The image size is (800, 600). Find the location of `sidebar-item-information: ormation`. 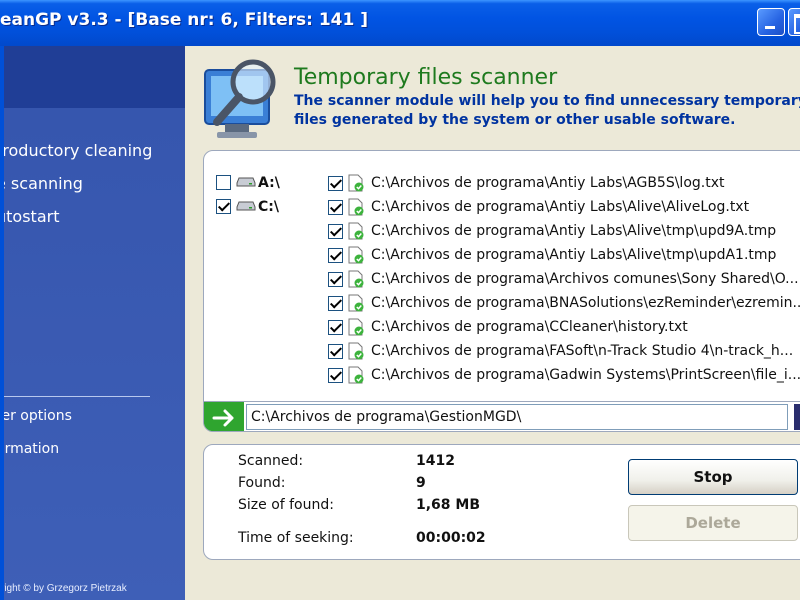

sidebar-item-information: ormation is located at coordinates (29, 449).